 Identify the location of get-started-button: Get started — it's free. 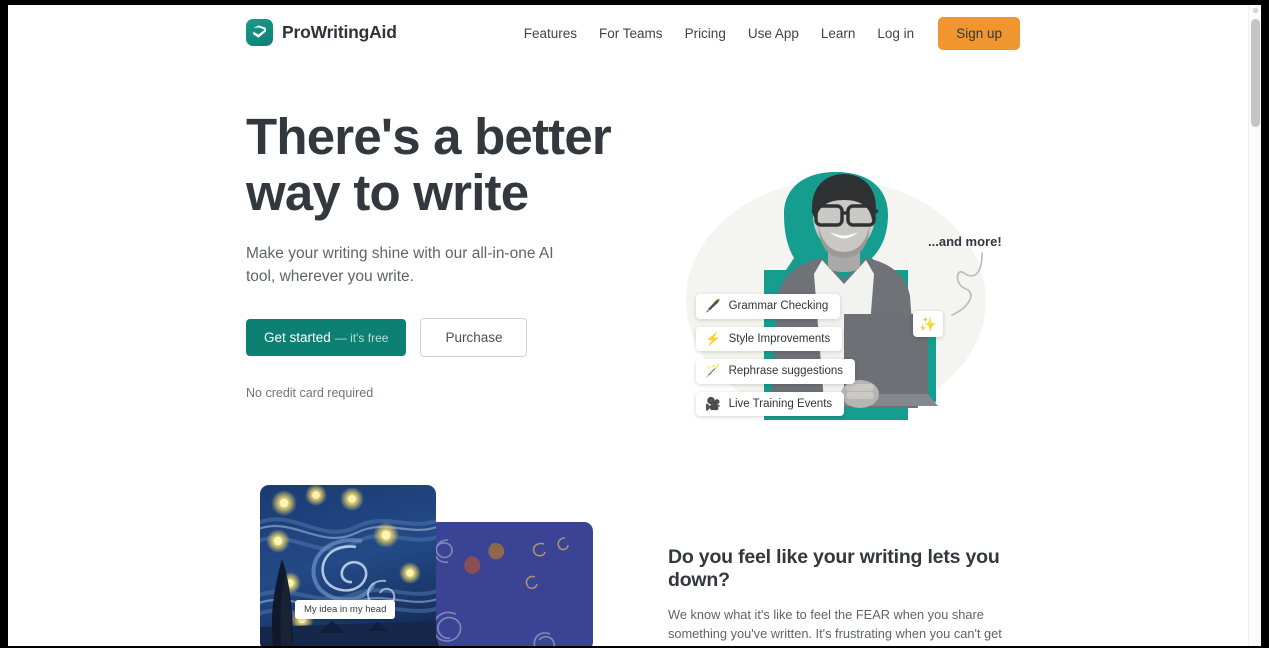
(326, 337).